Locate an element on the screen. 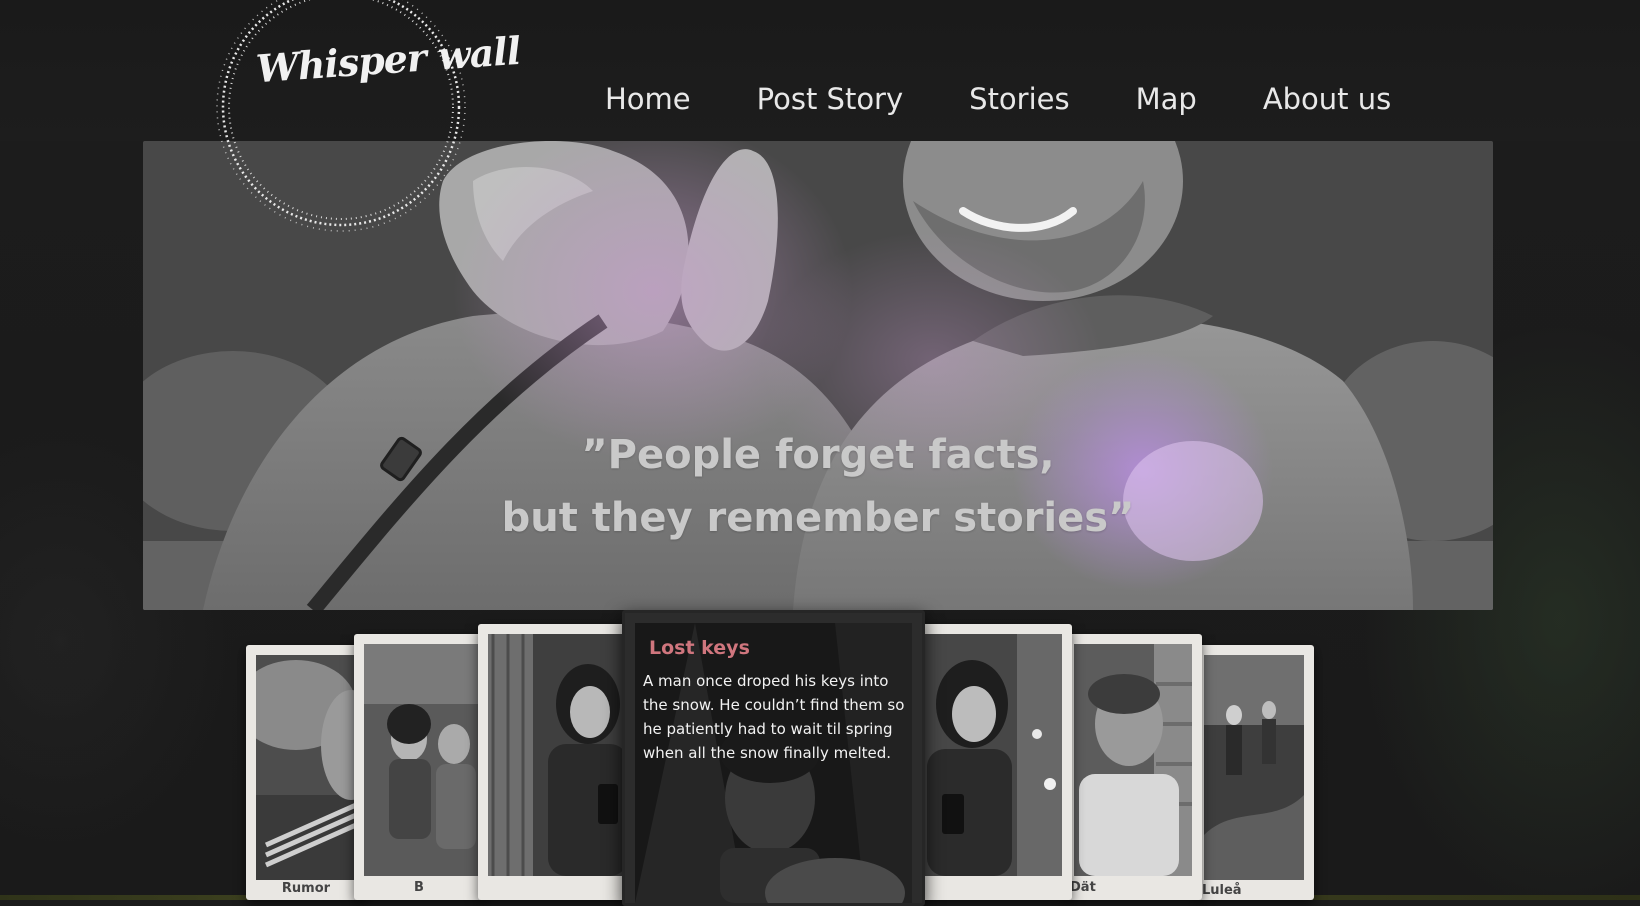  story-card: Luleå is located at coordinates (1254, 772).